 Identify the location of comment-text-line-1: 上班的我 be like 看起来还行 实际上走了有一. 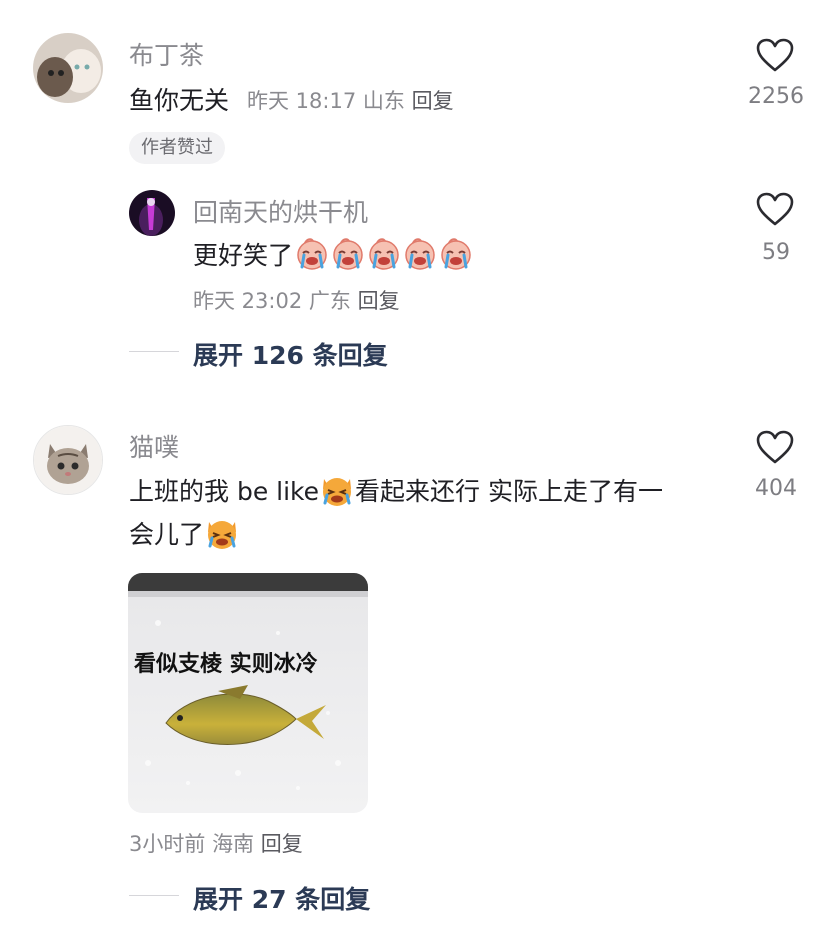
(396, 490).